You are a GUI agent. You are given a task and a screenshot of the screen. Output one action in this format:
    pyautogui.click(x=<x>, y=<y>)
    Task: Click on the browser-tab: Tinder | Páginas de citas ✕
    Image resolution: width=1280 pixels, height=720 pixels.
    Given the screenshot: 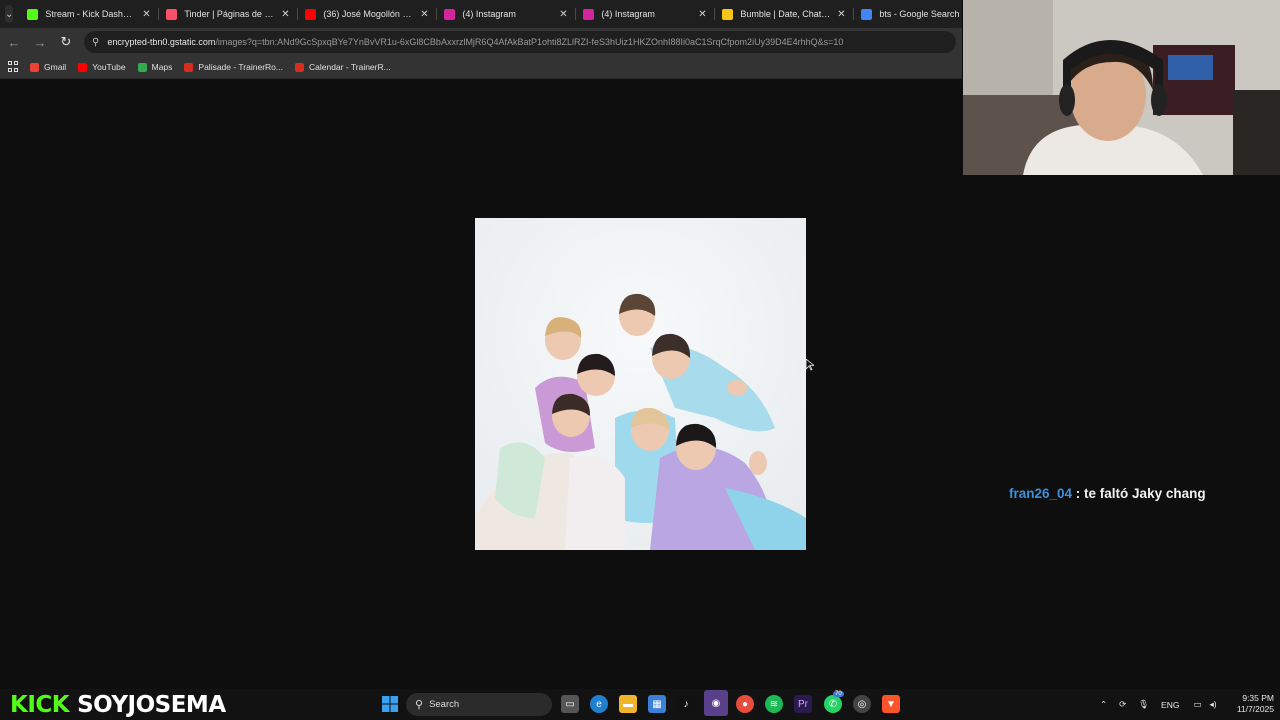 What is the action you would take?
    pyautogui.click(x=227, y=14)
    